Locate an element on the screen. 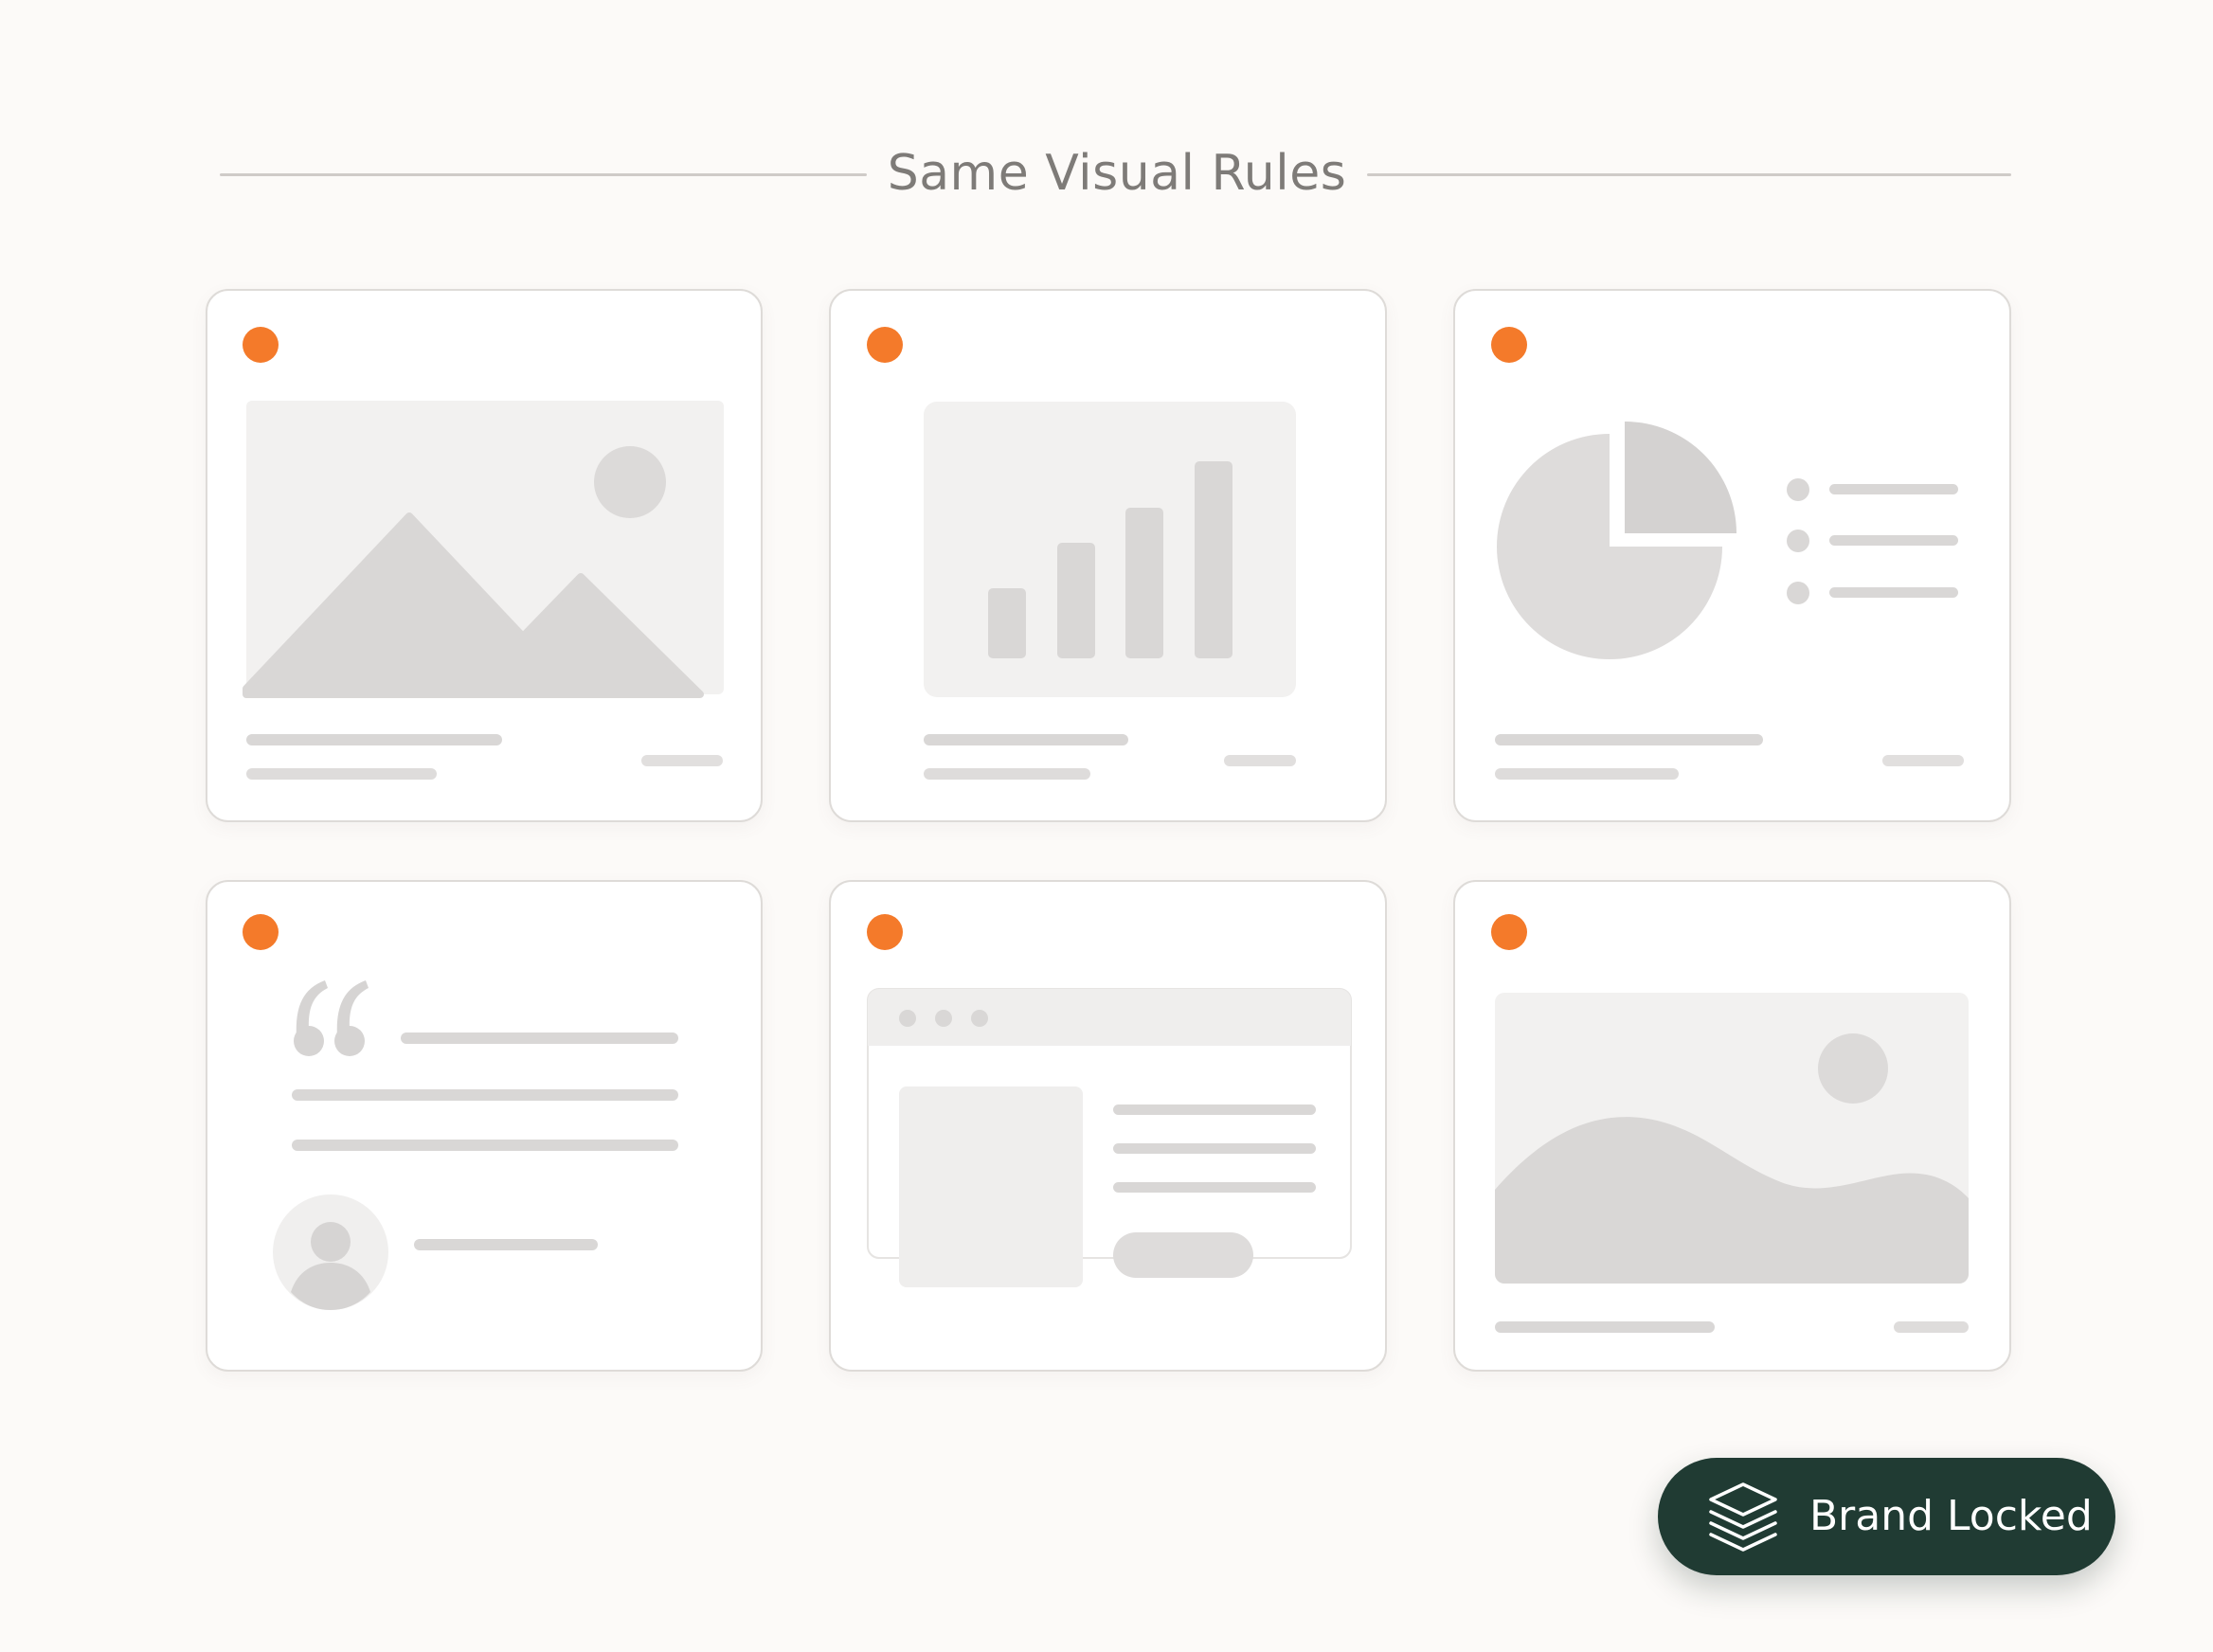 This screenshot has height=1652, width=2213. chart-frame is located at coordinates (1110, 549).